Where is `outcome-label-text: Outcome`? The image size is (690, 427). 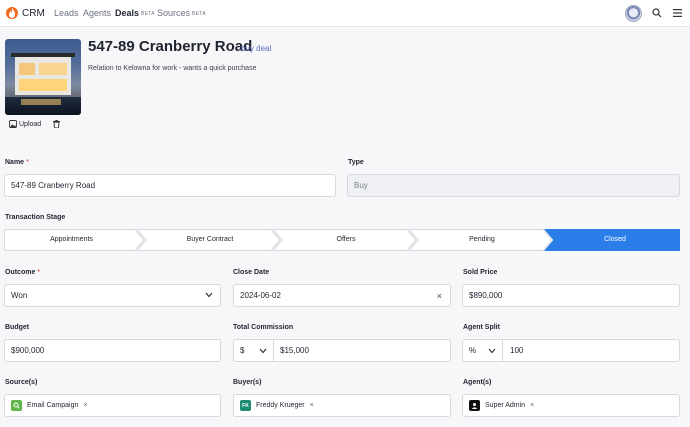
outcome-label-text: Outcome is located at coordinates (20, 272).